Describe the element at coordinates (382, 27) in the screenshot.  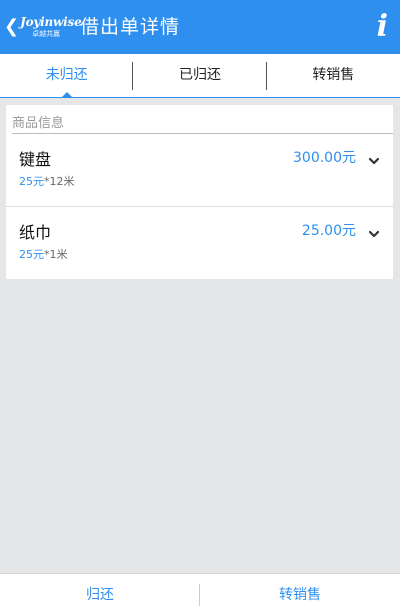
I see `info-icon: i` at that location.